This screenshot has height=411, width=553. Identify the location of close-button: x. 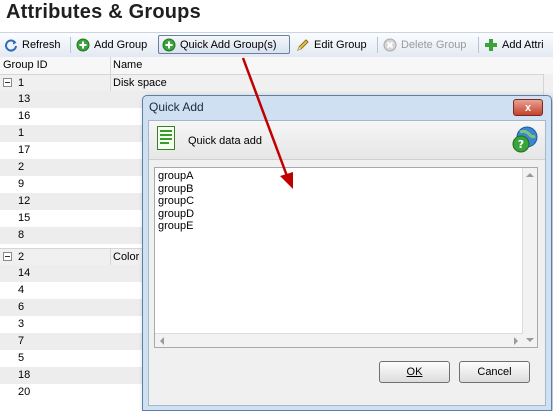
(528, 107).